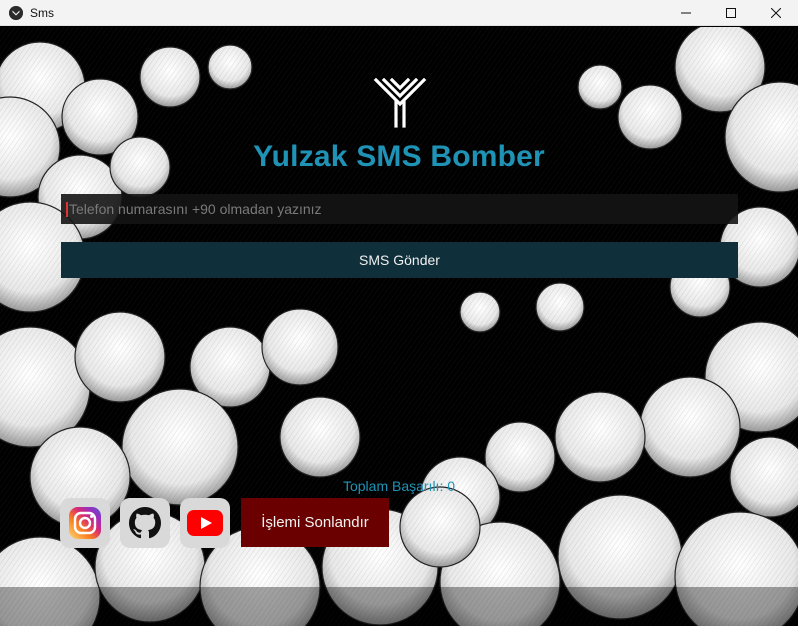 The height and width of the screenshot is (626, 798). I want to click on instagram-icon, so click(85, 523).